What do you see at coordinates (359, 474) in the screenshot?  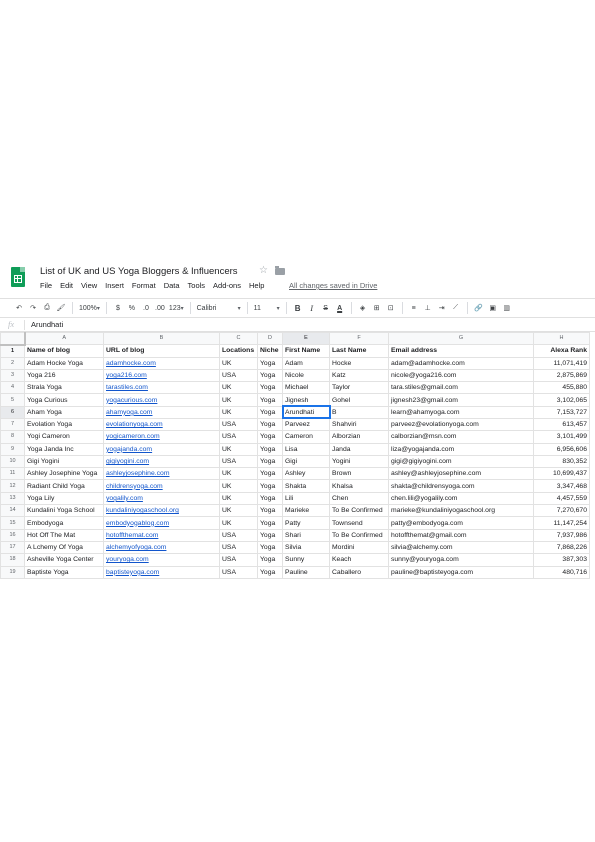 I see `cell-last-name: Brown` at bounding box center [359, 474].